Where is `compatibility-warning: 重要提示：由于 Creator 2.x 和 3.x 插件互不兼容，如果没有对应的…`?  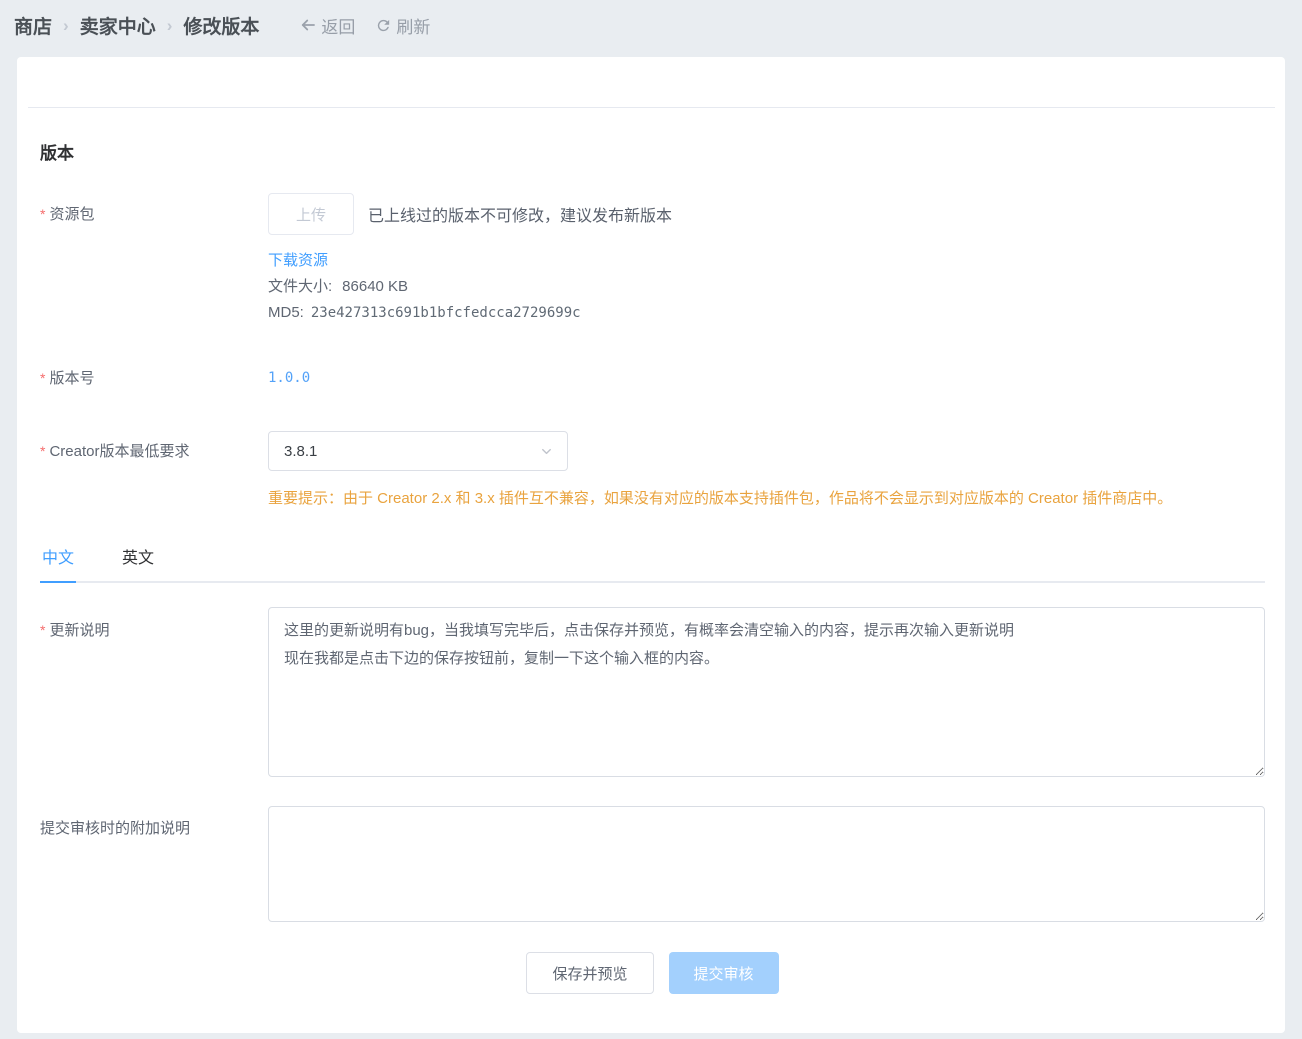
compatibility-warning: 重要提示：由于 Creator 2.x 和 3.x 插件互不兼容，如果没有对应的… is located at coordinates (720, 498).